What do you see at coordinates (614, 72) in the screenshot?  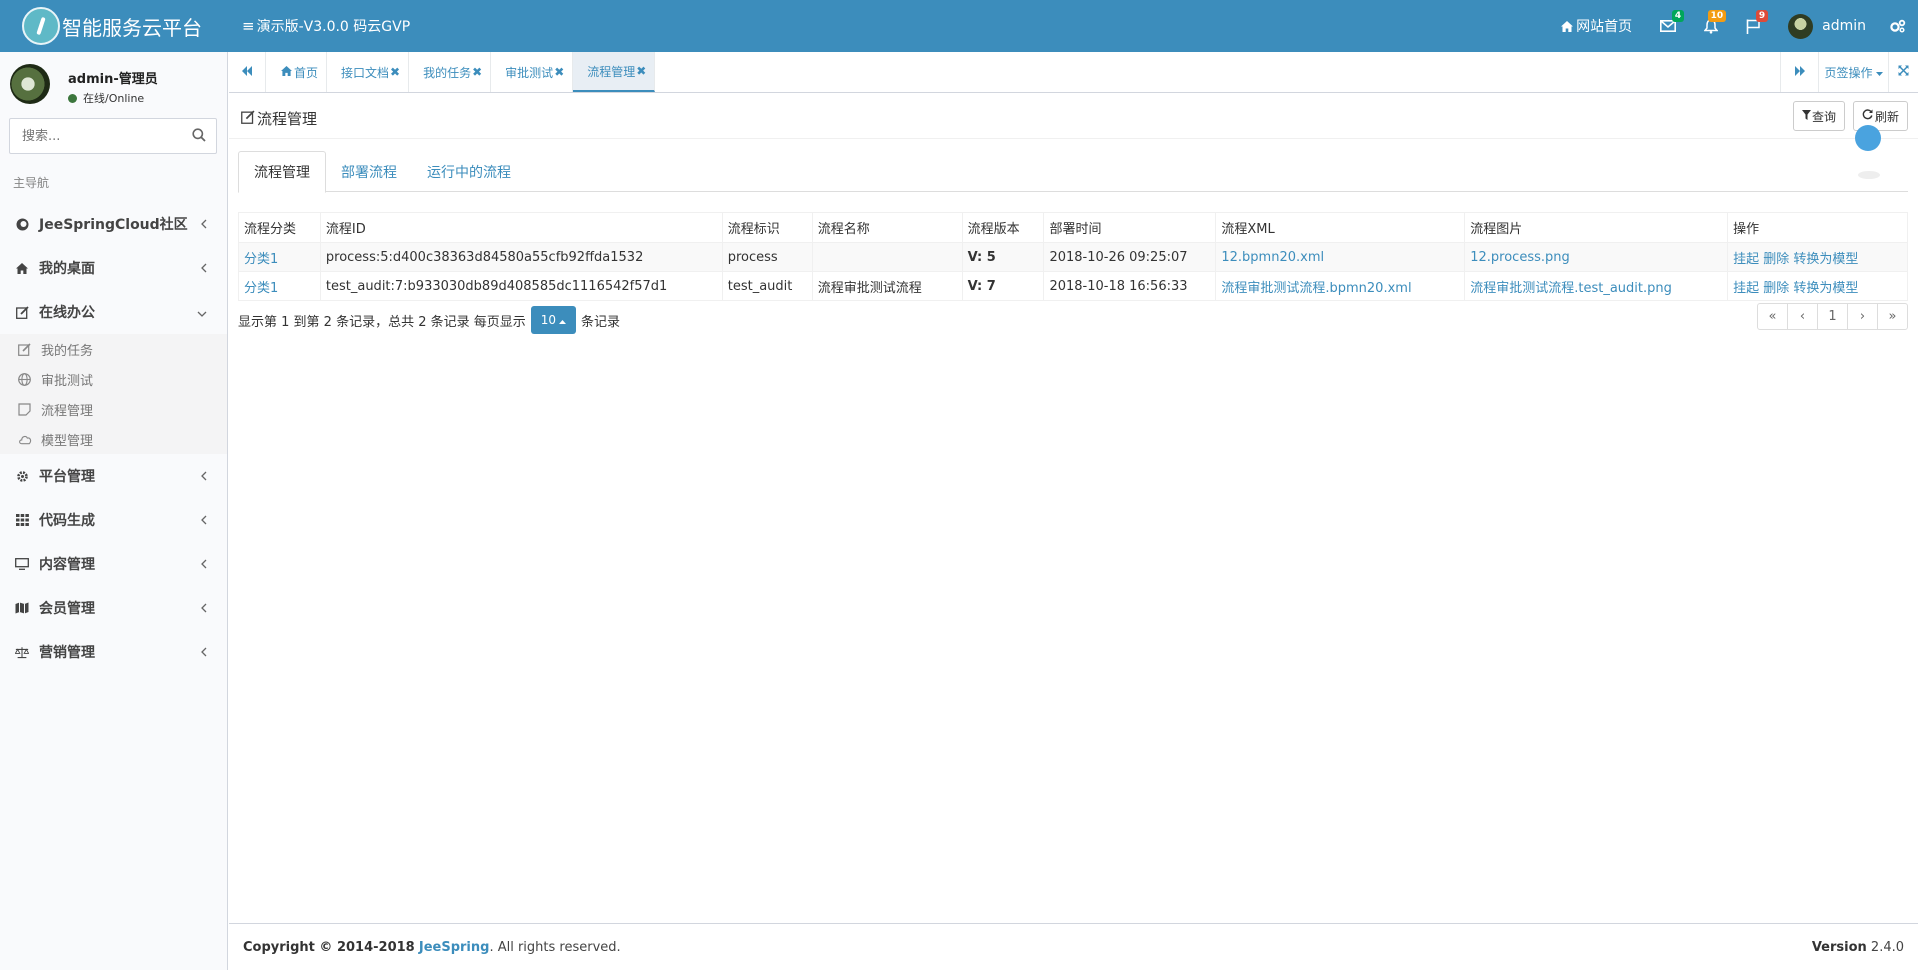 I see `tab-process-management: 流程管理 ✖` at bounding box center [614, 72].